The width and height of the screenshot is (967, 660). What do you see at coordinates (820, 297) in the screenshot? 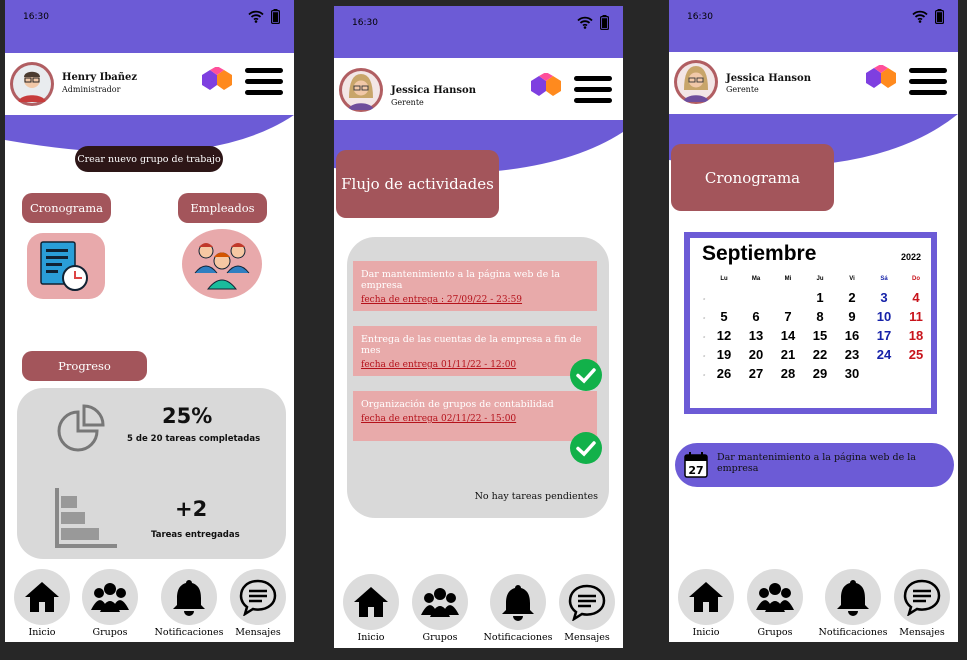
I see `calendar-day: 1` at bounding box center [820, 297].